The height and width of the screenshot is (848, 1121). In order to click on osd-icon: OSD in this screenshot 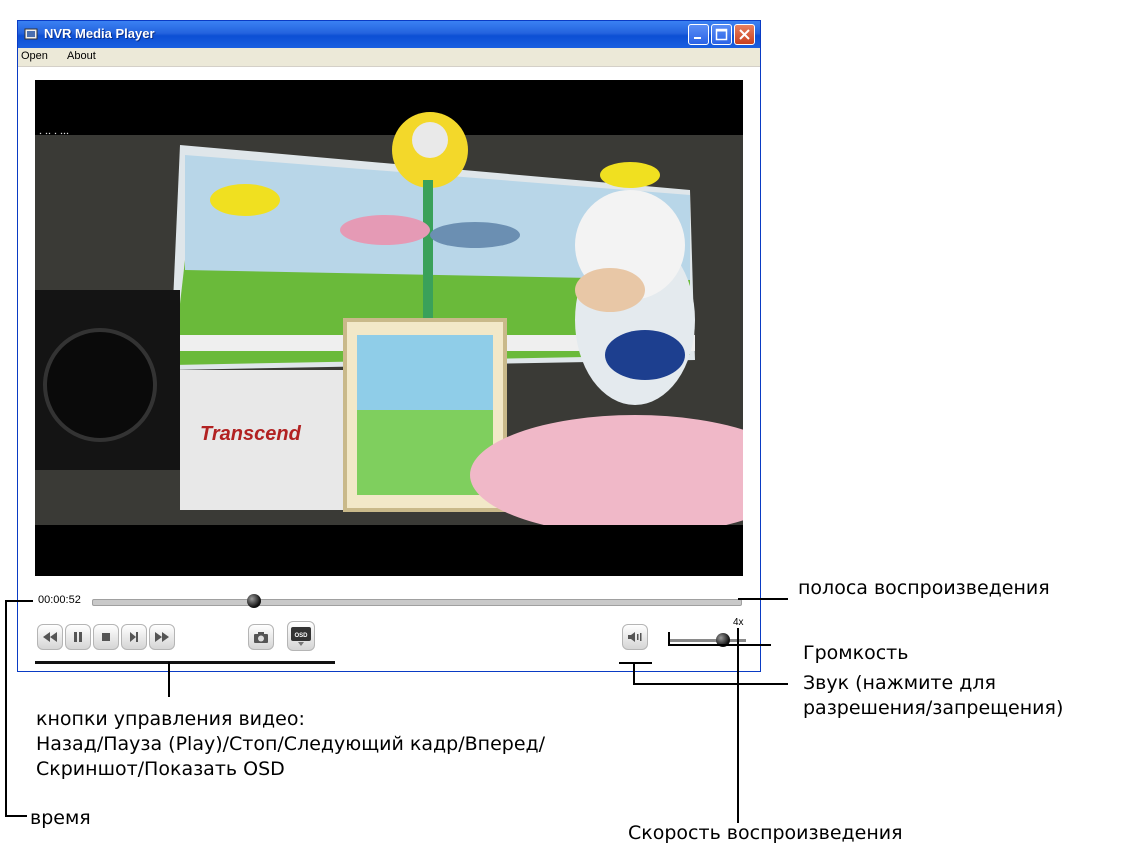, I will do `click(301, 636)`.